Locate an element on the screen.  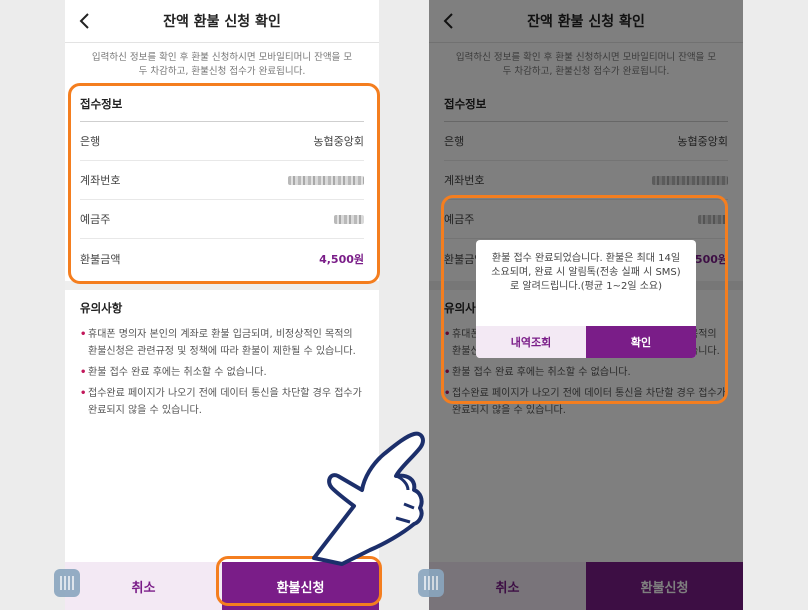
notice-item: •환불 접수 완료 후에는 취소할 수 없습니다. is located at coordinates (173, 372).